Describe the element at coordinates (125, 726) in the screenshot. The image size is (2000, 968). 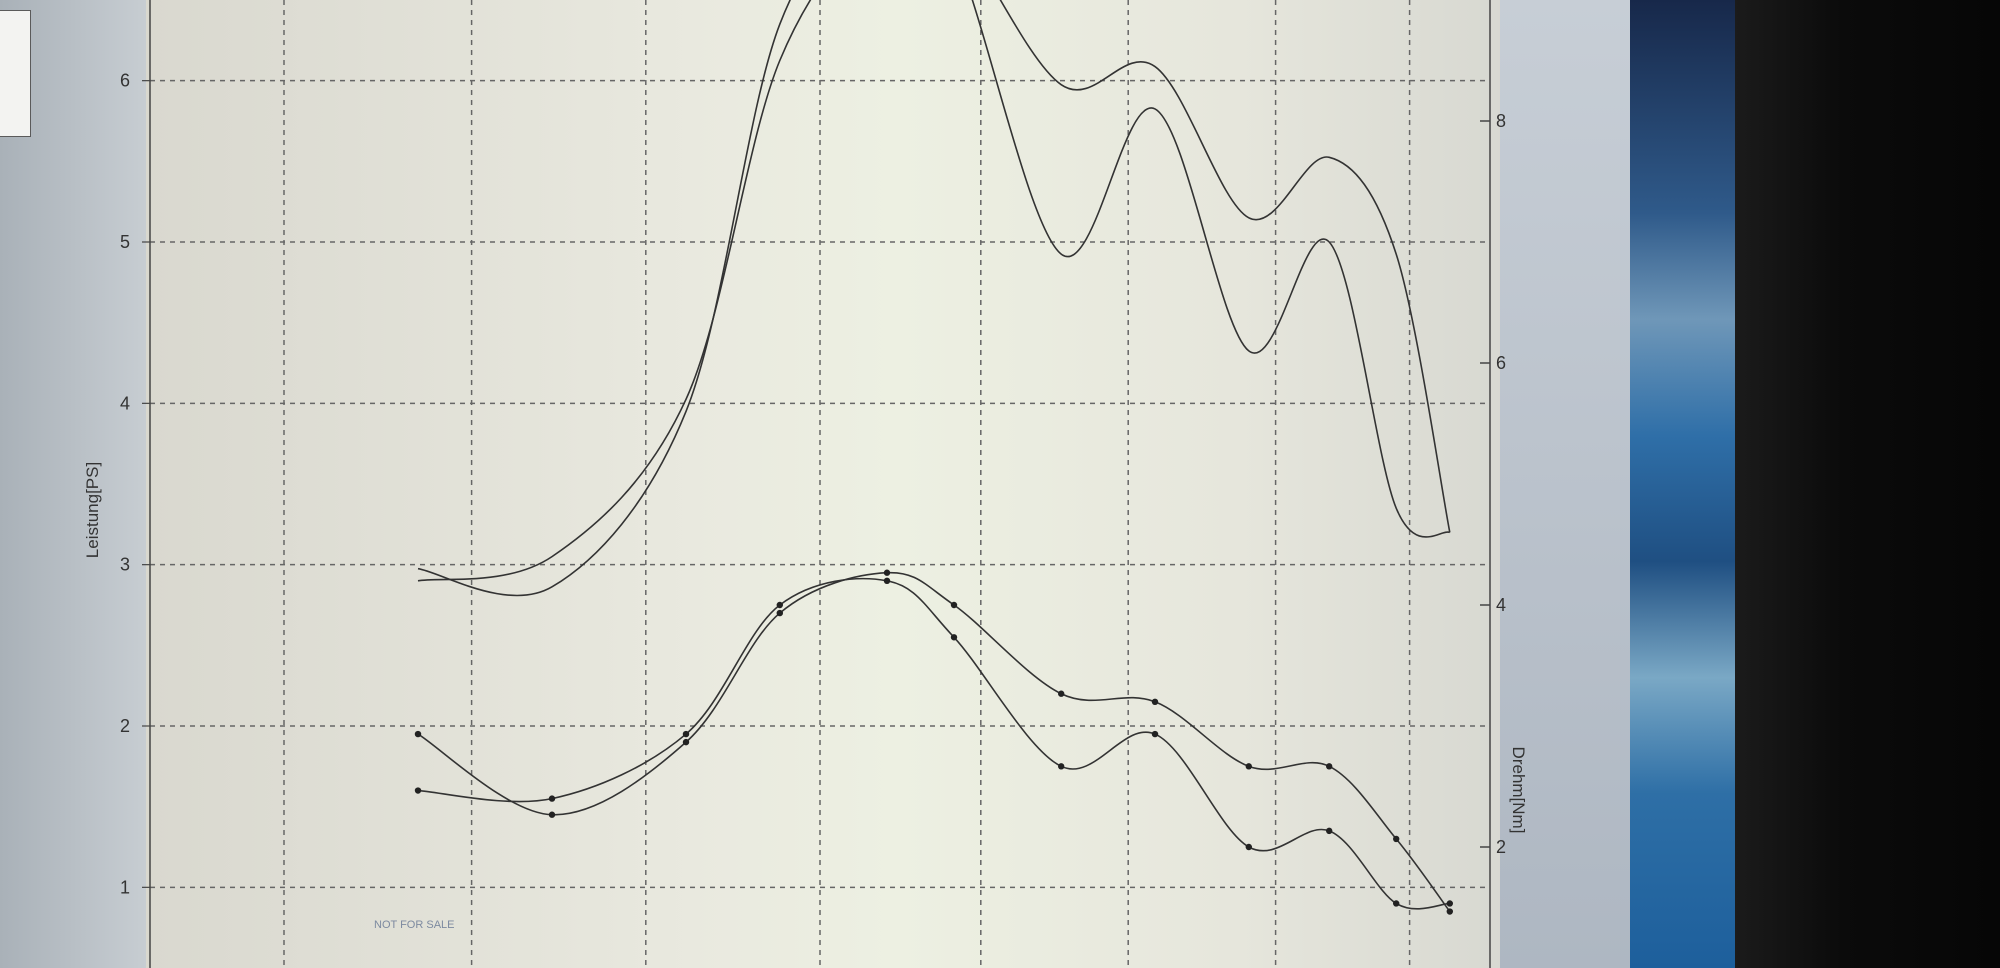
I see `left-tick-label: 2` at that location.